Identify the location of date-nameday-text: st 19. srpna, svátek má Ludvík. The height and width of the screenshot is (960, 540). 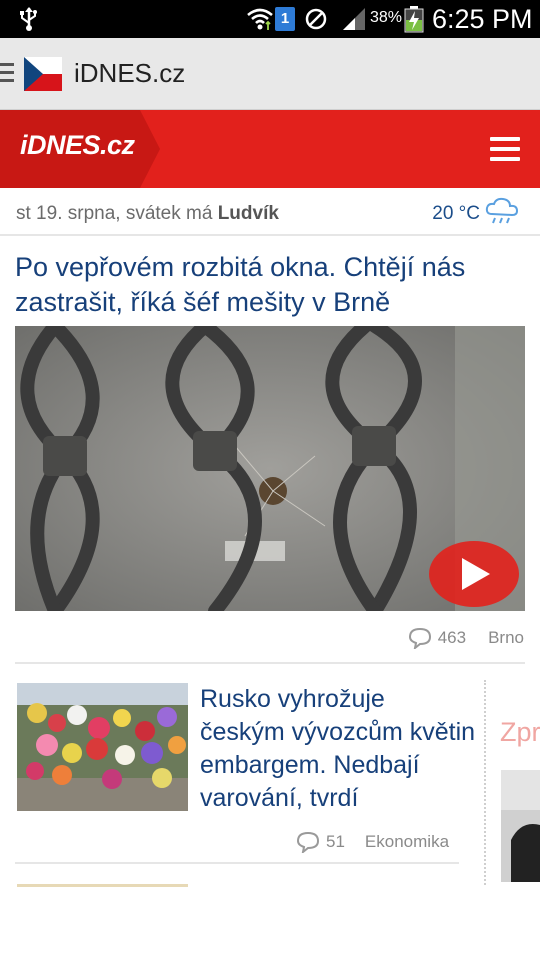
(147, 214).